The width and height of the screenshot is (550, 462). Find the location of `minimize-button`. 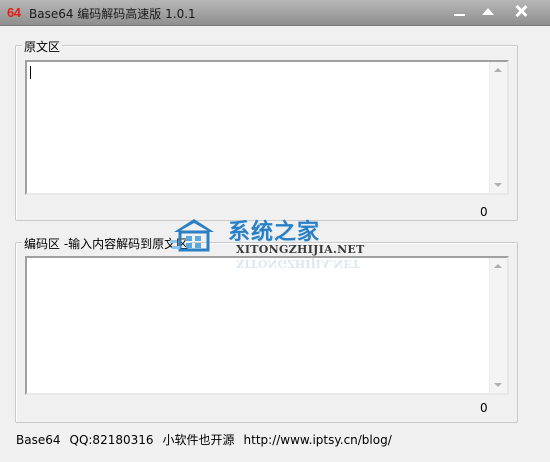

minimize-button is located at coordinates (459, 11).